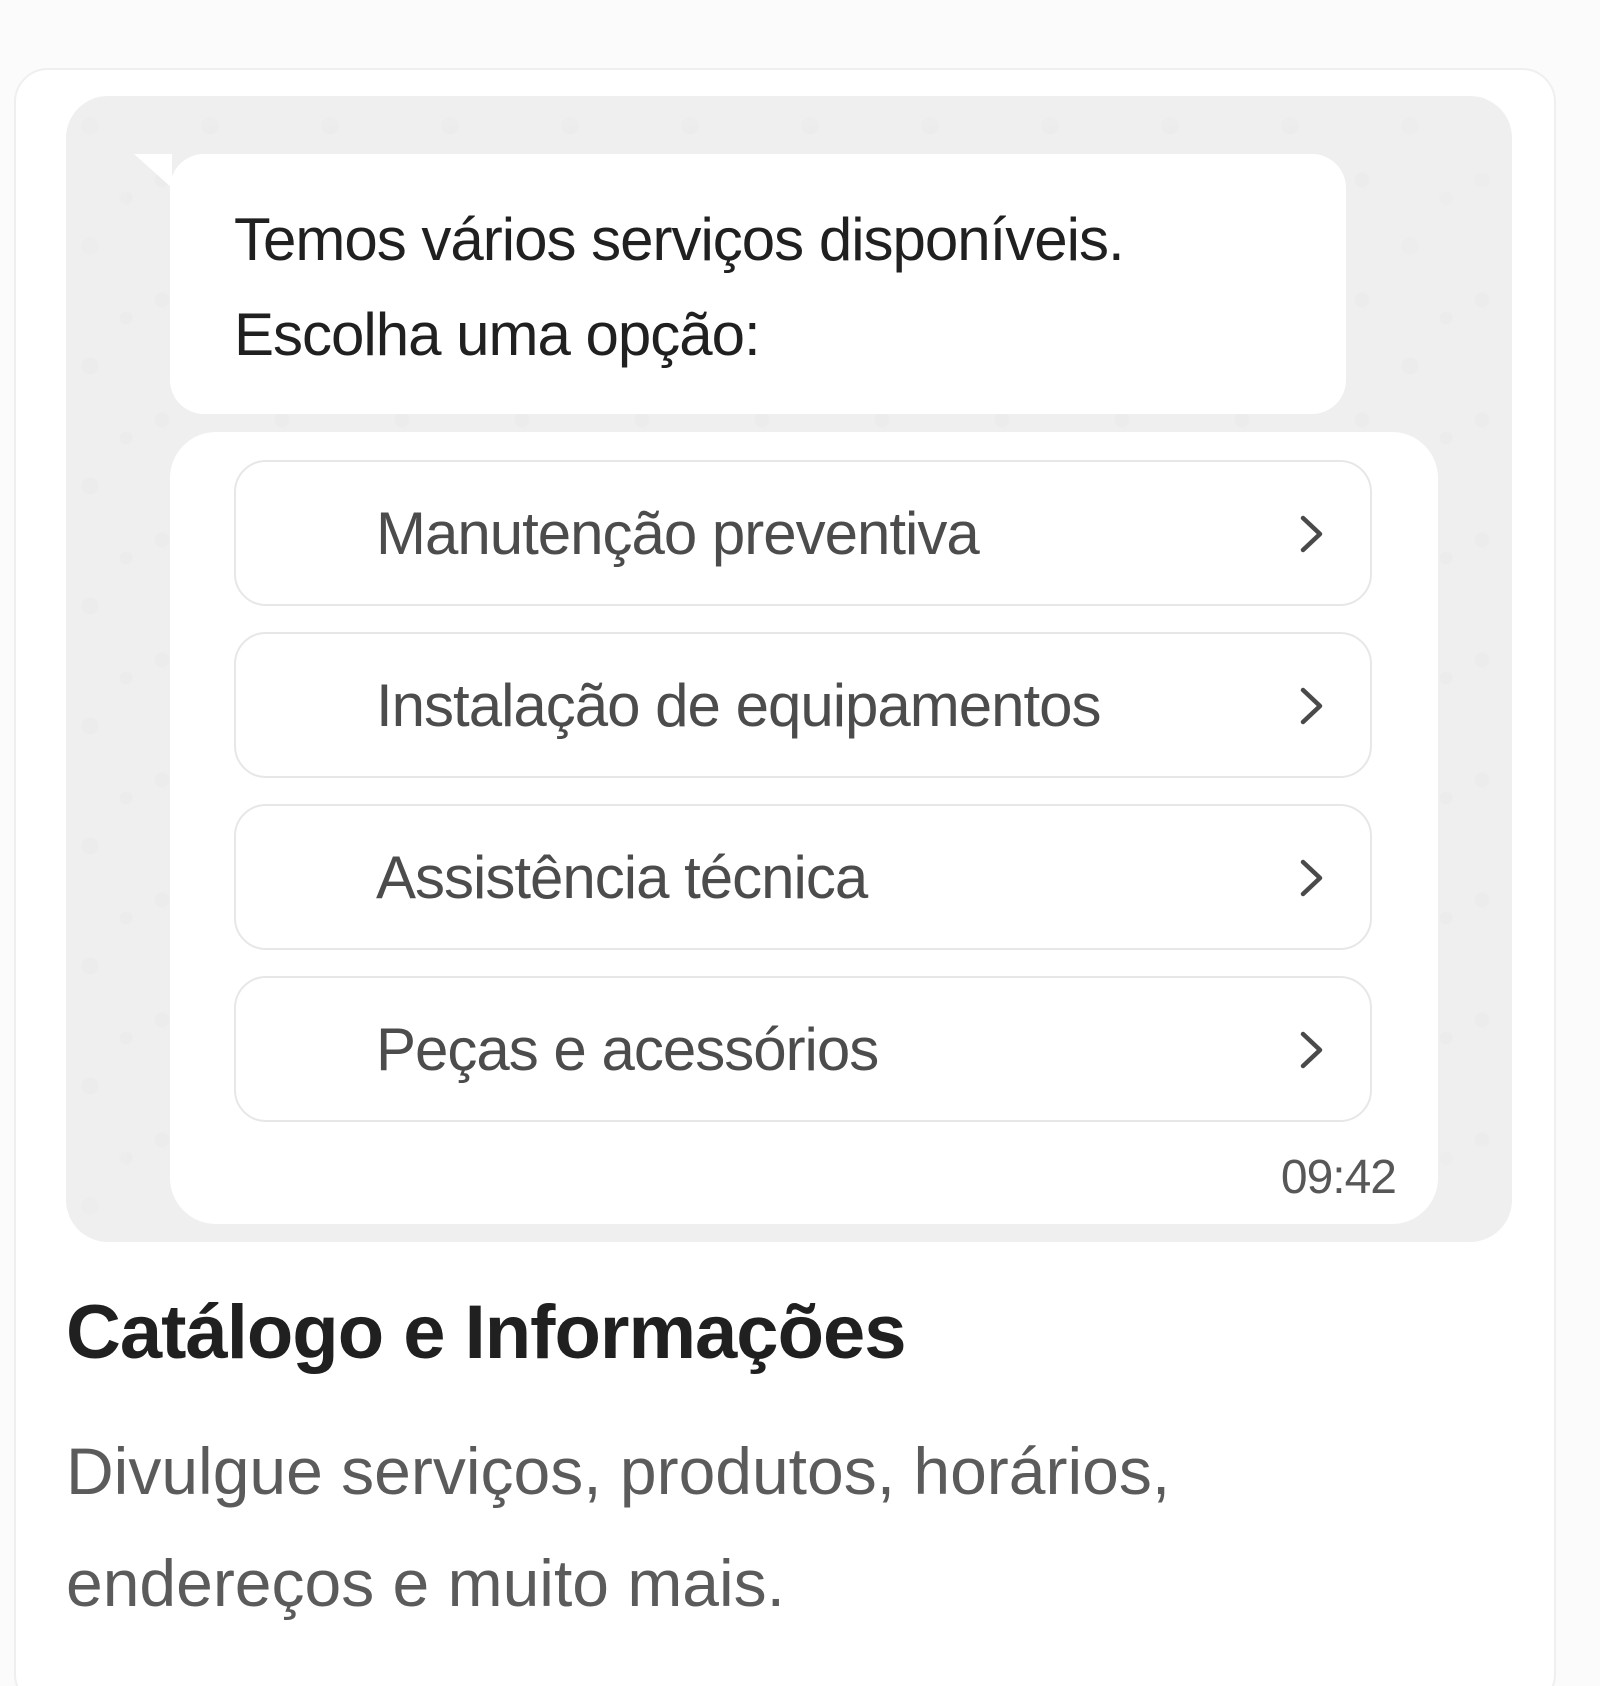 This screenshot has height=1686, width=1600. I want to click on service-option-label: Peças e acessórios, so click(627, 1049).